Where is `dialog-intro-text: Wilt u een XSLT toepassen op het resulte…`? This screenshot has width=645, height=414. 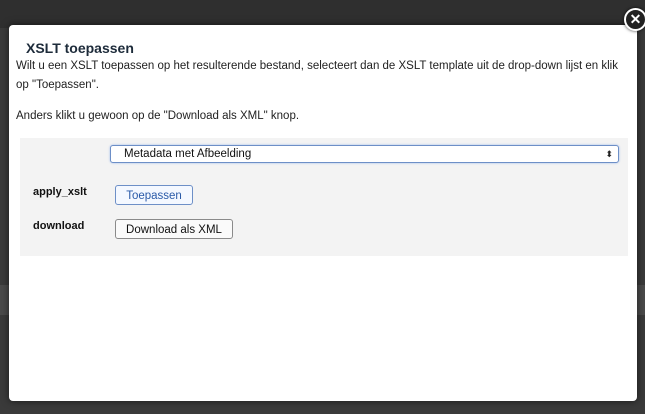
dialog-intro-text: Wilt u een XSLT toepassen op het resulte… is located at coordinates (317, 75).